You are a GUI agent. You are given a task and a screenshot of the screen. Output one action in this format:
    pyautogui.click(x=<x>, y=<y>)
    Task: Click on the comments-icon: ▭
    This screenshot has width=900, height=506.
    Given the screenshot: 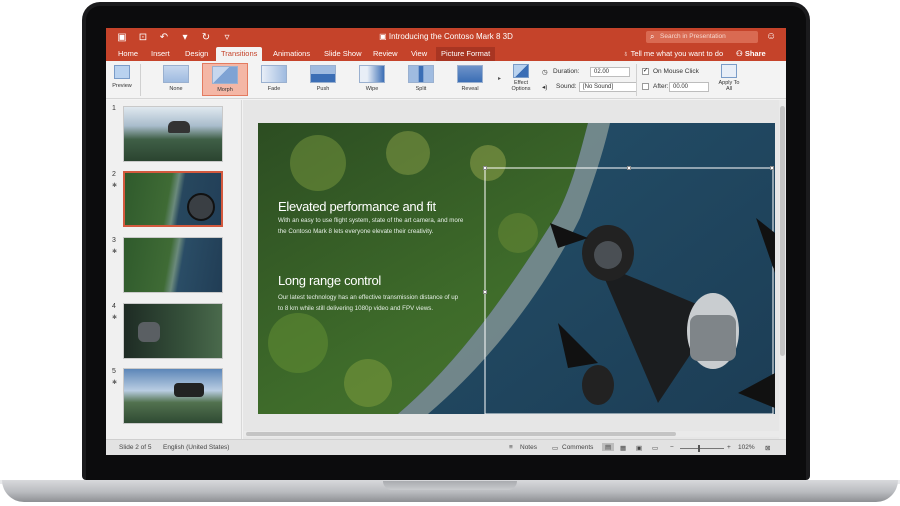 What is the action you would take?
    pyautogui.click(x=555, y=448)
    